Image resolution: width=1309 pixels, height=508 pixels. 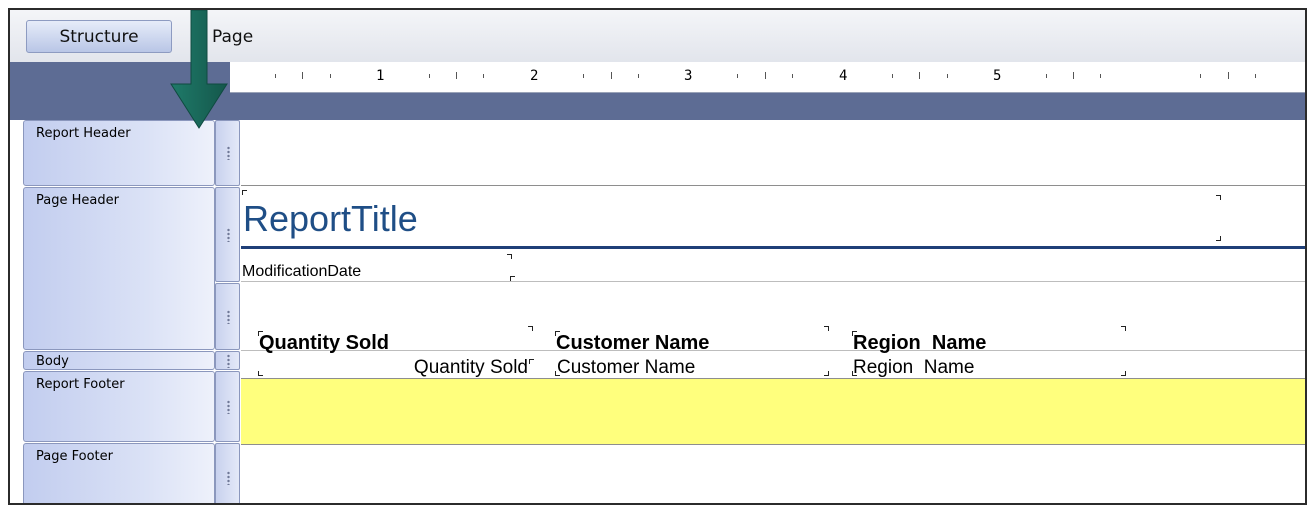 I want to click on ruler-number: 4, so click(x=843, y=76).